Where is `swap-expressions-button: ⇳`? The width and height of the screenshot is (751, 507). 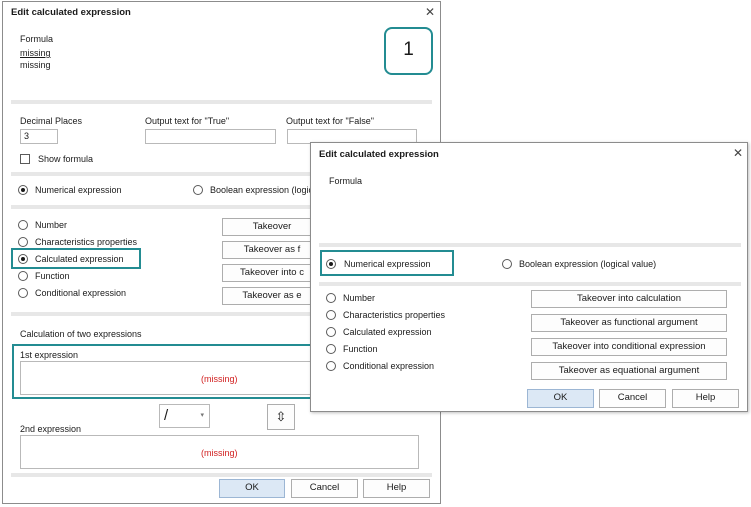 swap-expressions-button: ⇳ is located at coordinates (281, 417).